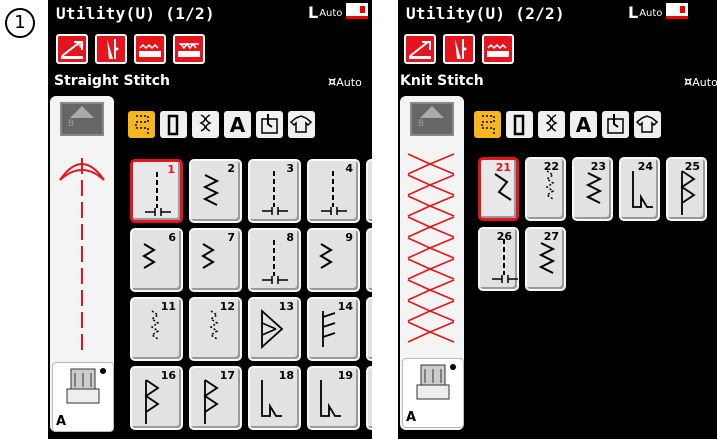  I want to click on screen-title: Utility(U) (1/2), so click(135, 13).